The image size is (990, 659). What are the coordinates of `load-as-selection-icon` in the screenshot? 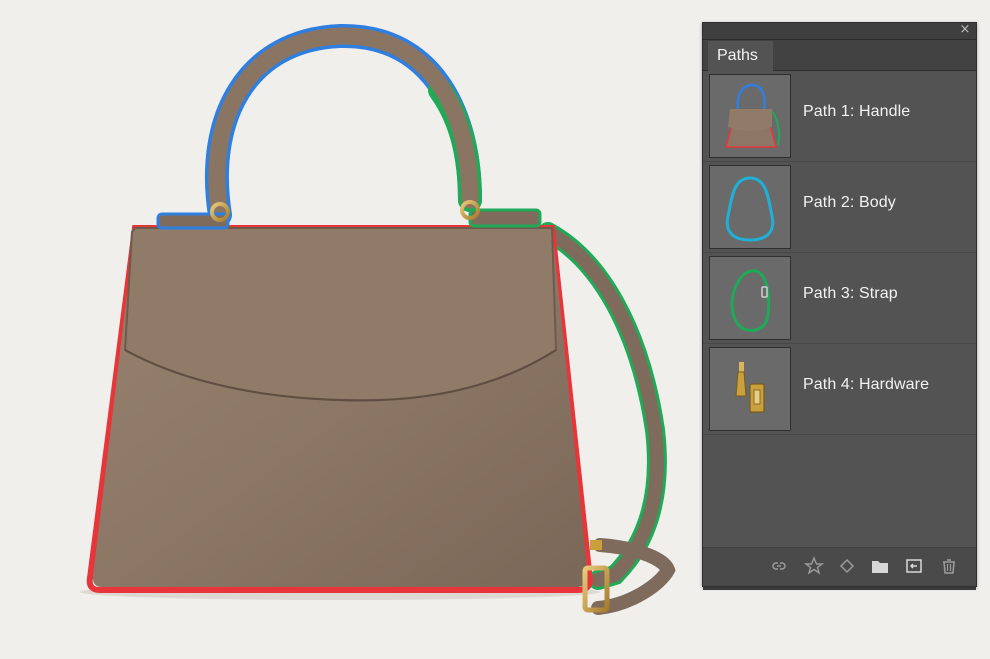 It's located at (779, 566).